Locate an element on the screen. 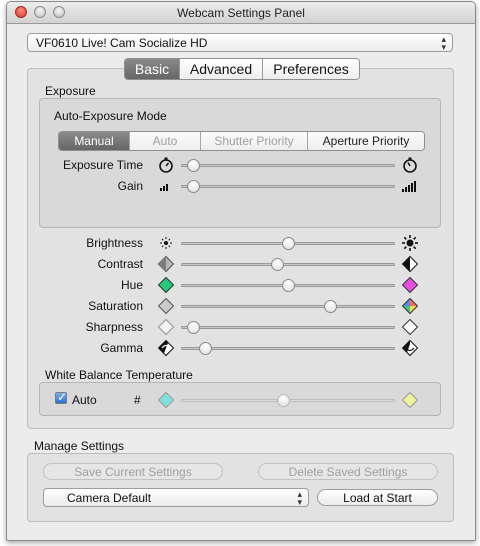 Image resolution: width=480 pixels, height=546 pixels. brightness-label: Brightness is located at coordinates (114, 243).